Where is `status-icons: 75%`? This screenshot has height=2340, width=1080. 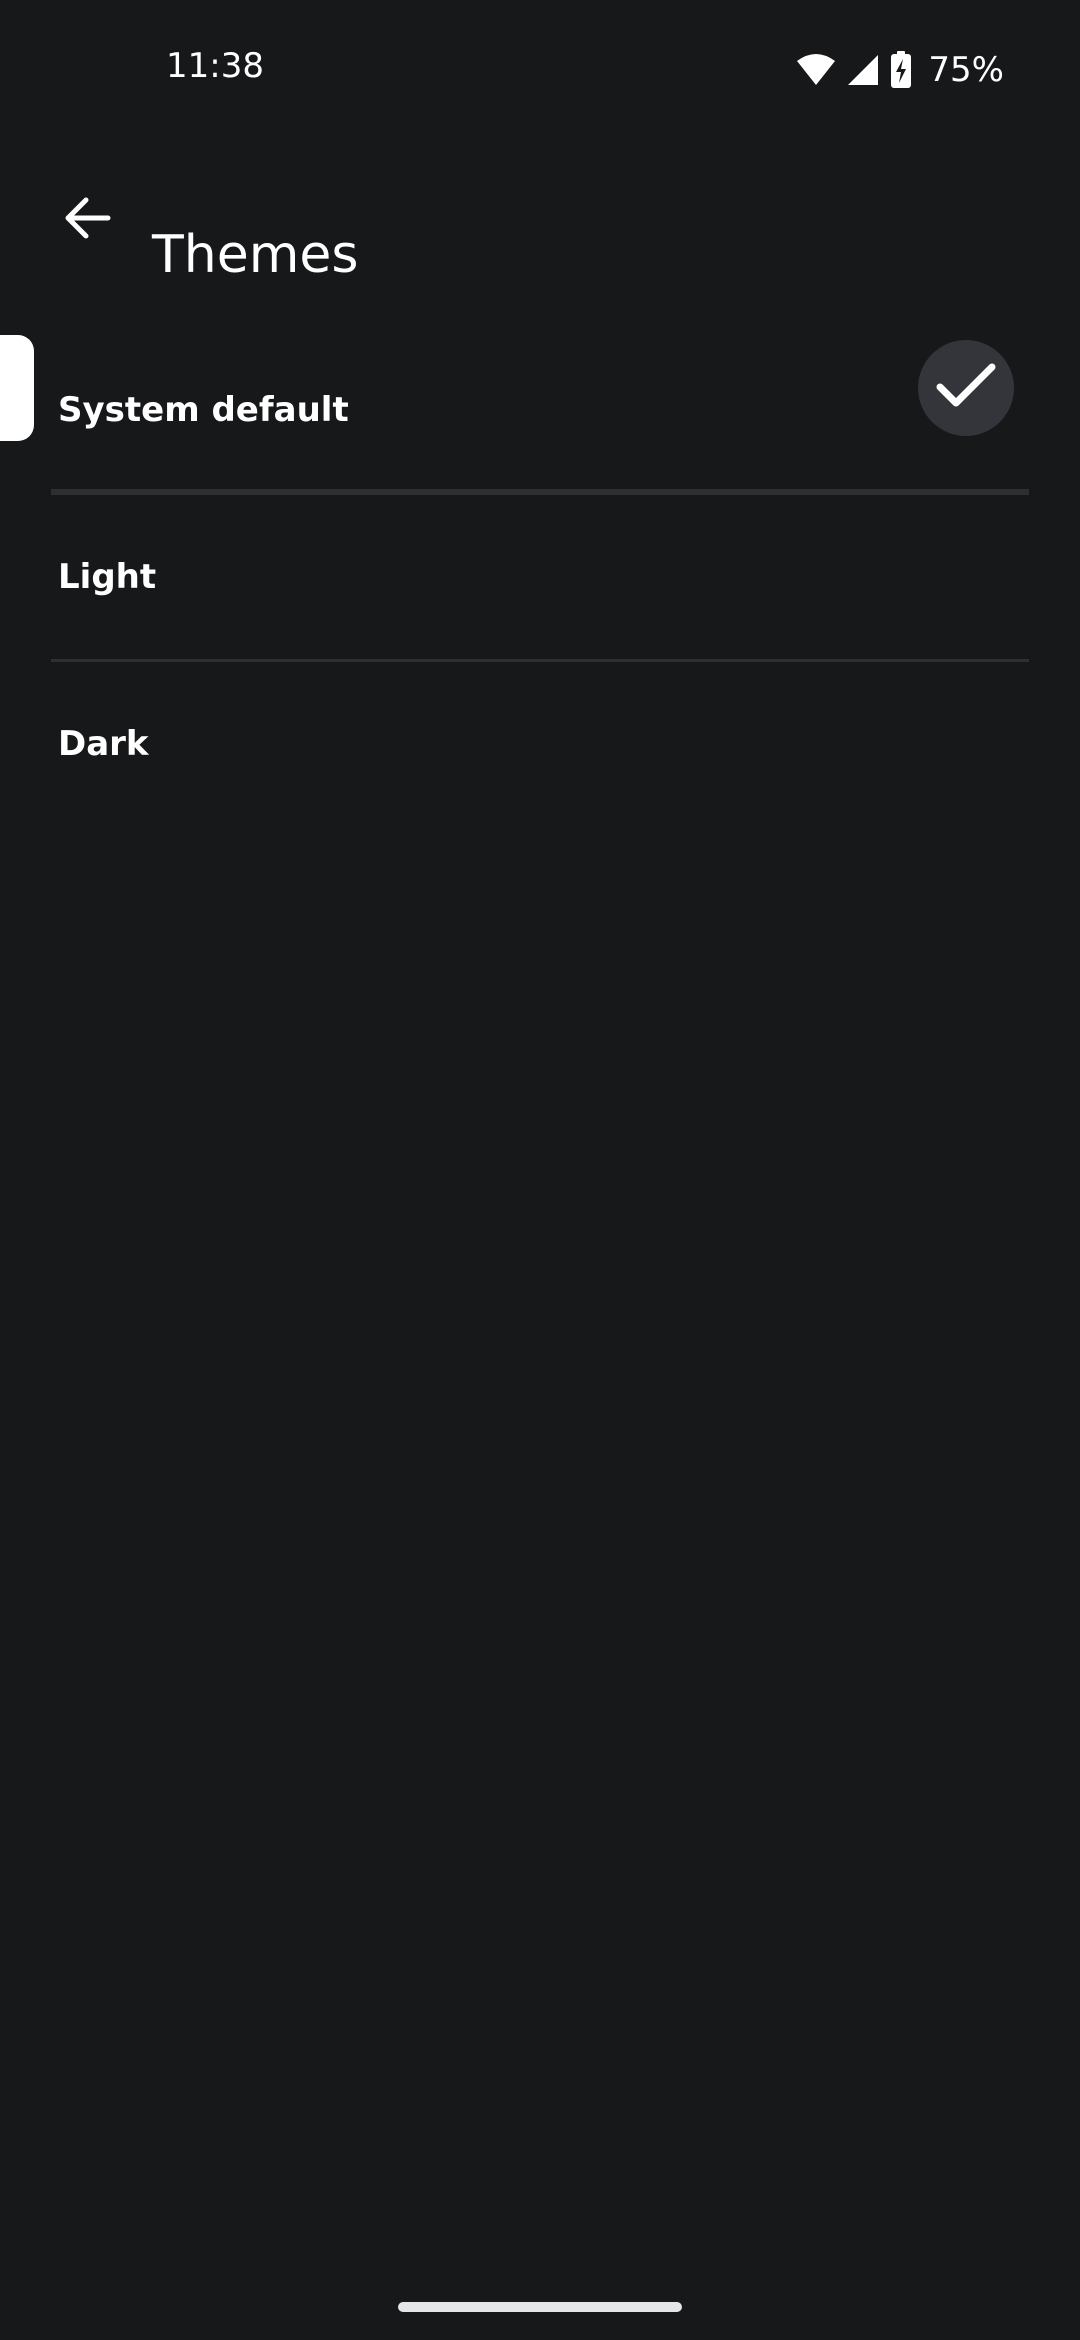
status-icons: 75% is located at coordinates (900, 70).